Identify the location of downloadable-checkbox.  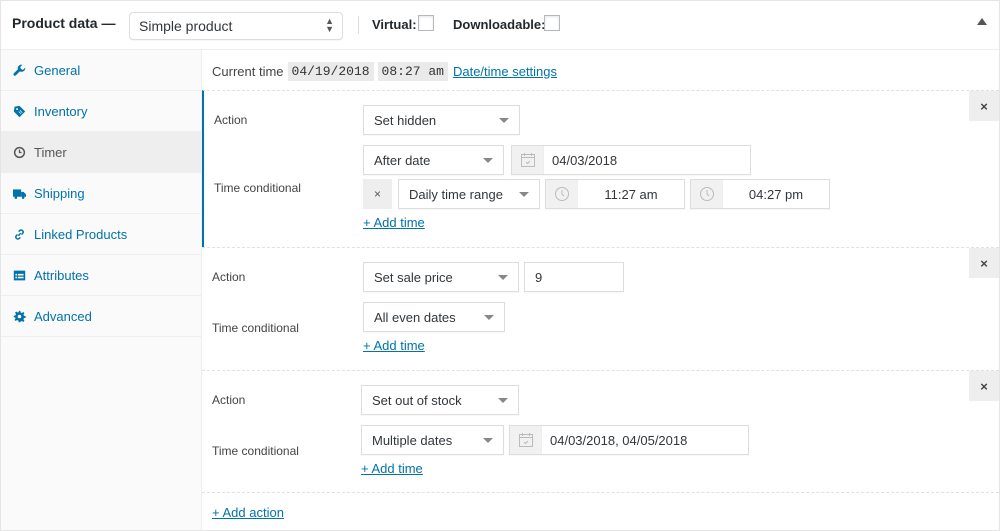
(552, 23).